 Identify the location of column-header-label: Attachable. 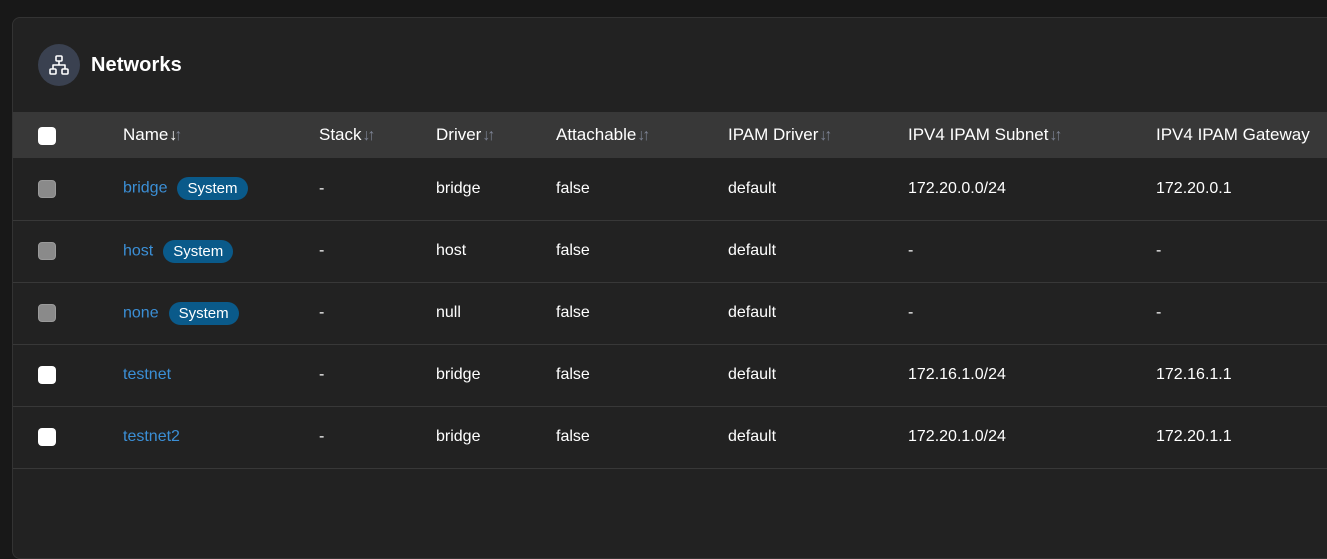
(596, 134).